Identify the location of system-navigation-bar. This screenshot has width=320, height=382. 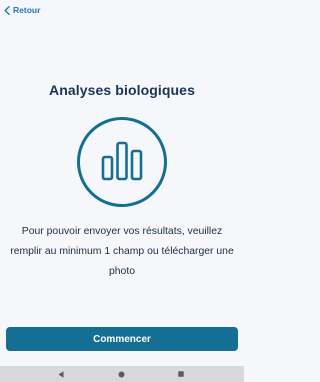
(122, 374).